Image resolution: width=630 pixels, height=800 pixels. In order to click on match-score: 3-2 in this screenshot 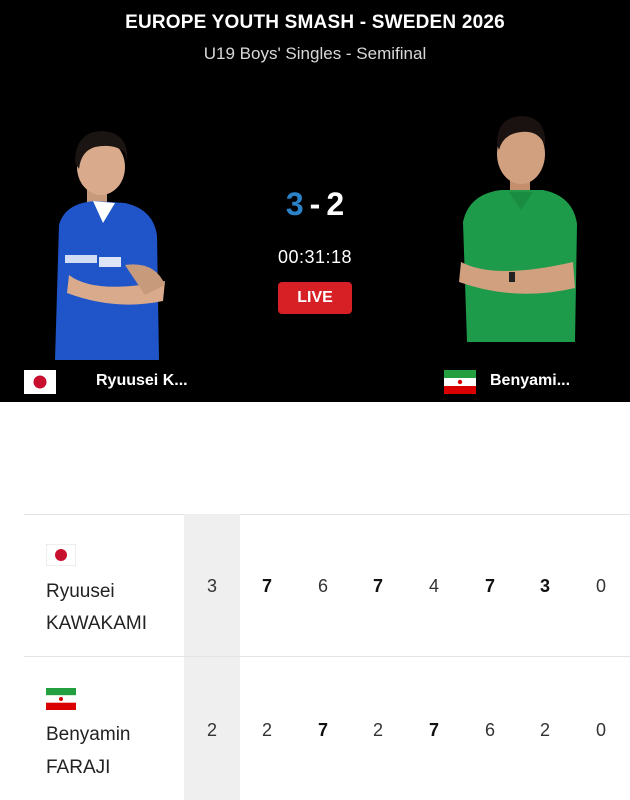, I will do `click(315, 204)`.